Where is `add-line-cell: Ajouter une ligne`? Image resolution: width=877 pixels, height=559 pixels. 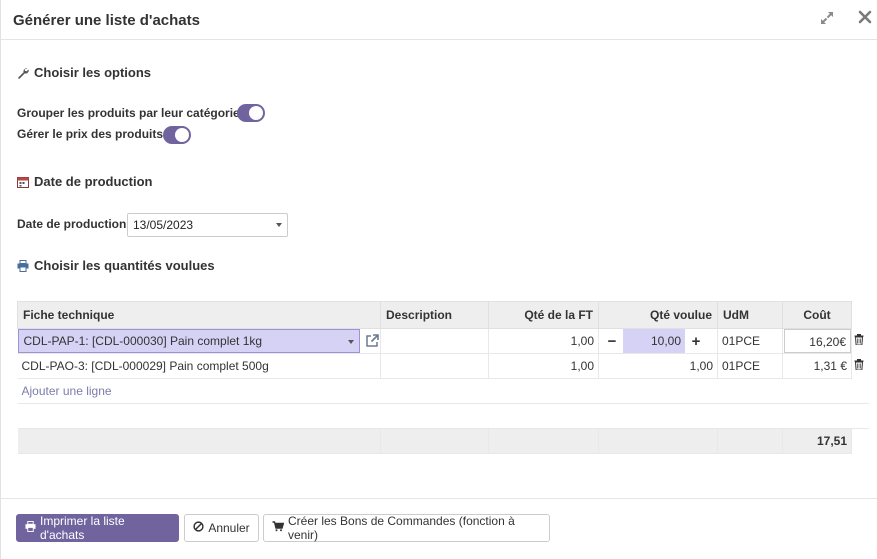 add-line-cell: Ajouter une ligne is located at coordinates (443, 391).